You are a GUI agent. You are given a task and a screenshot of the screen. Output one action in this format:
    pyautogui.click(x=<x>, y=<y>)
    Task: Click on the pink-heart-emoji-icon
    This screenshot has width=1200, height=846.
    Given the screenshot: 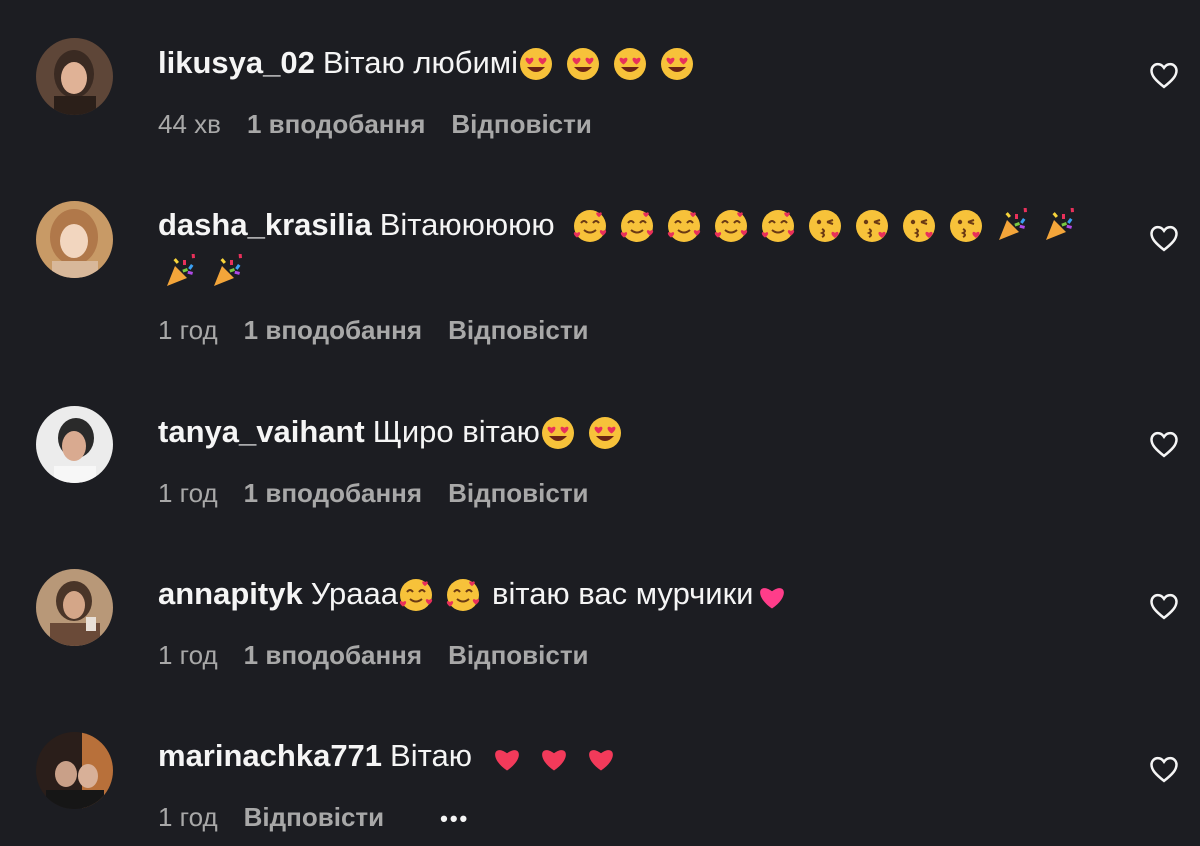 What is the action you would take?
    pyautogui.click(x=772, y=595)
    